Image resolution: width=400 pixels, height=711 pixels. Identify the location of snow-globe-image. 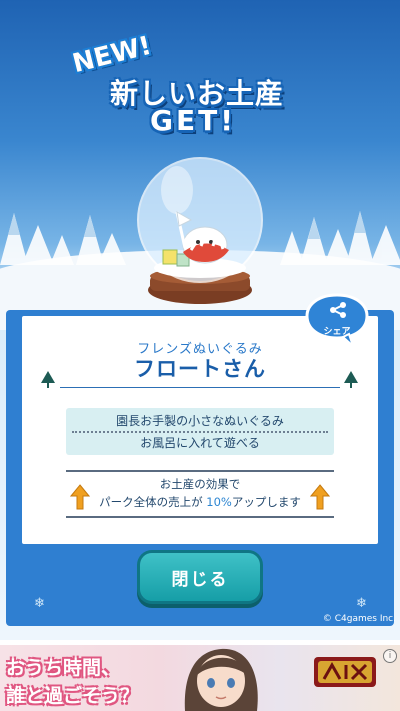
(200, 230).